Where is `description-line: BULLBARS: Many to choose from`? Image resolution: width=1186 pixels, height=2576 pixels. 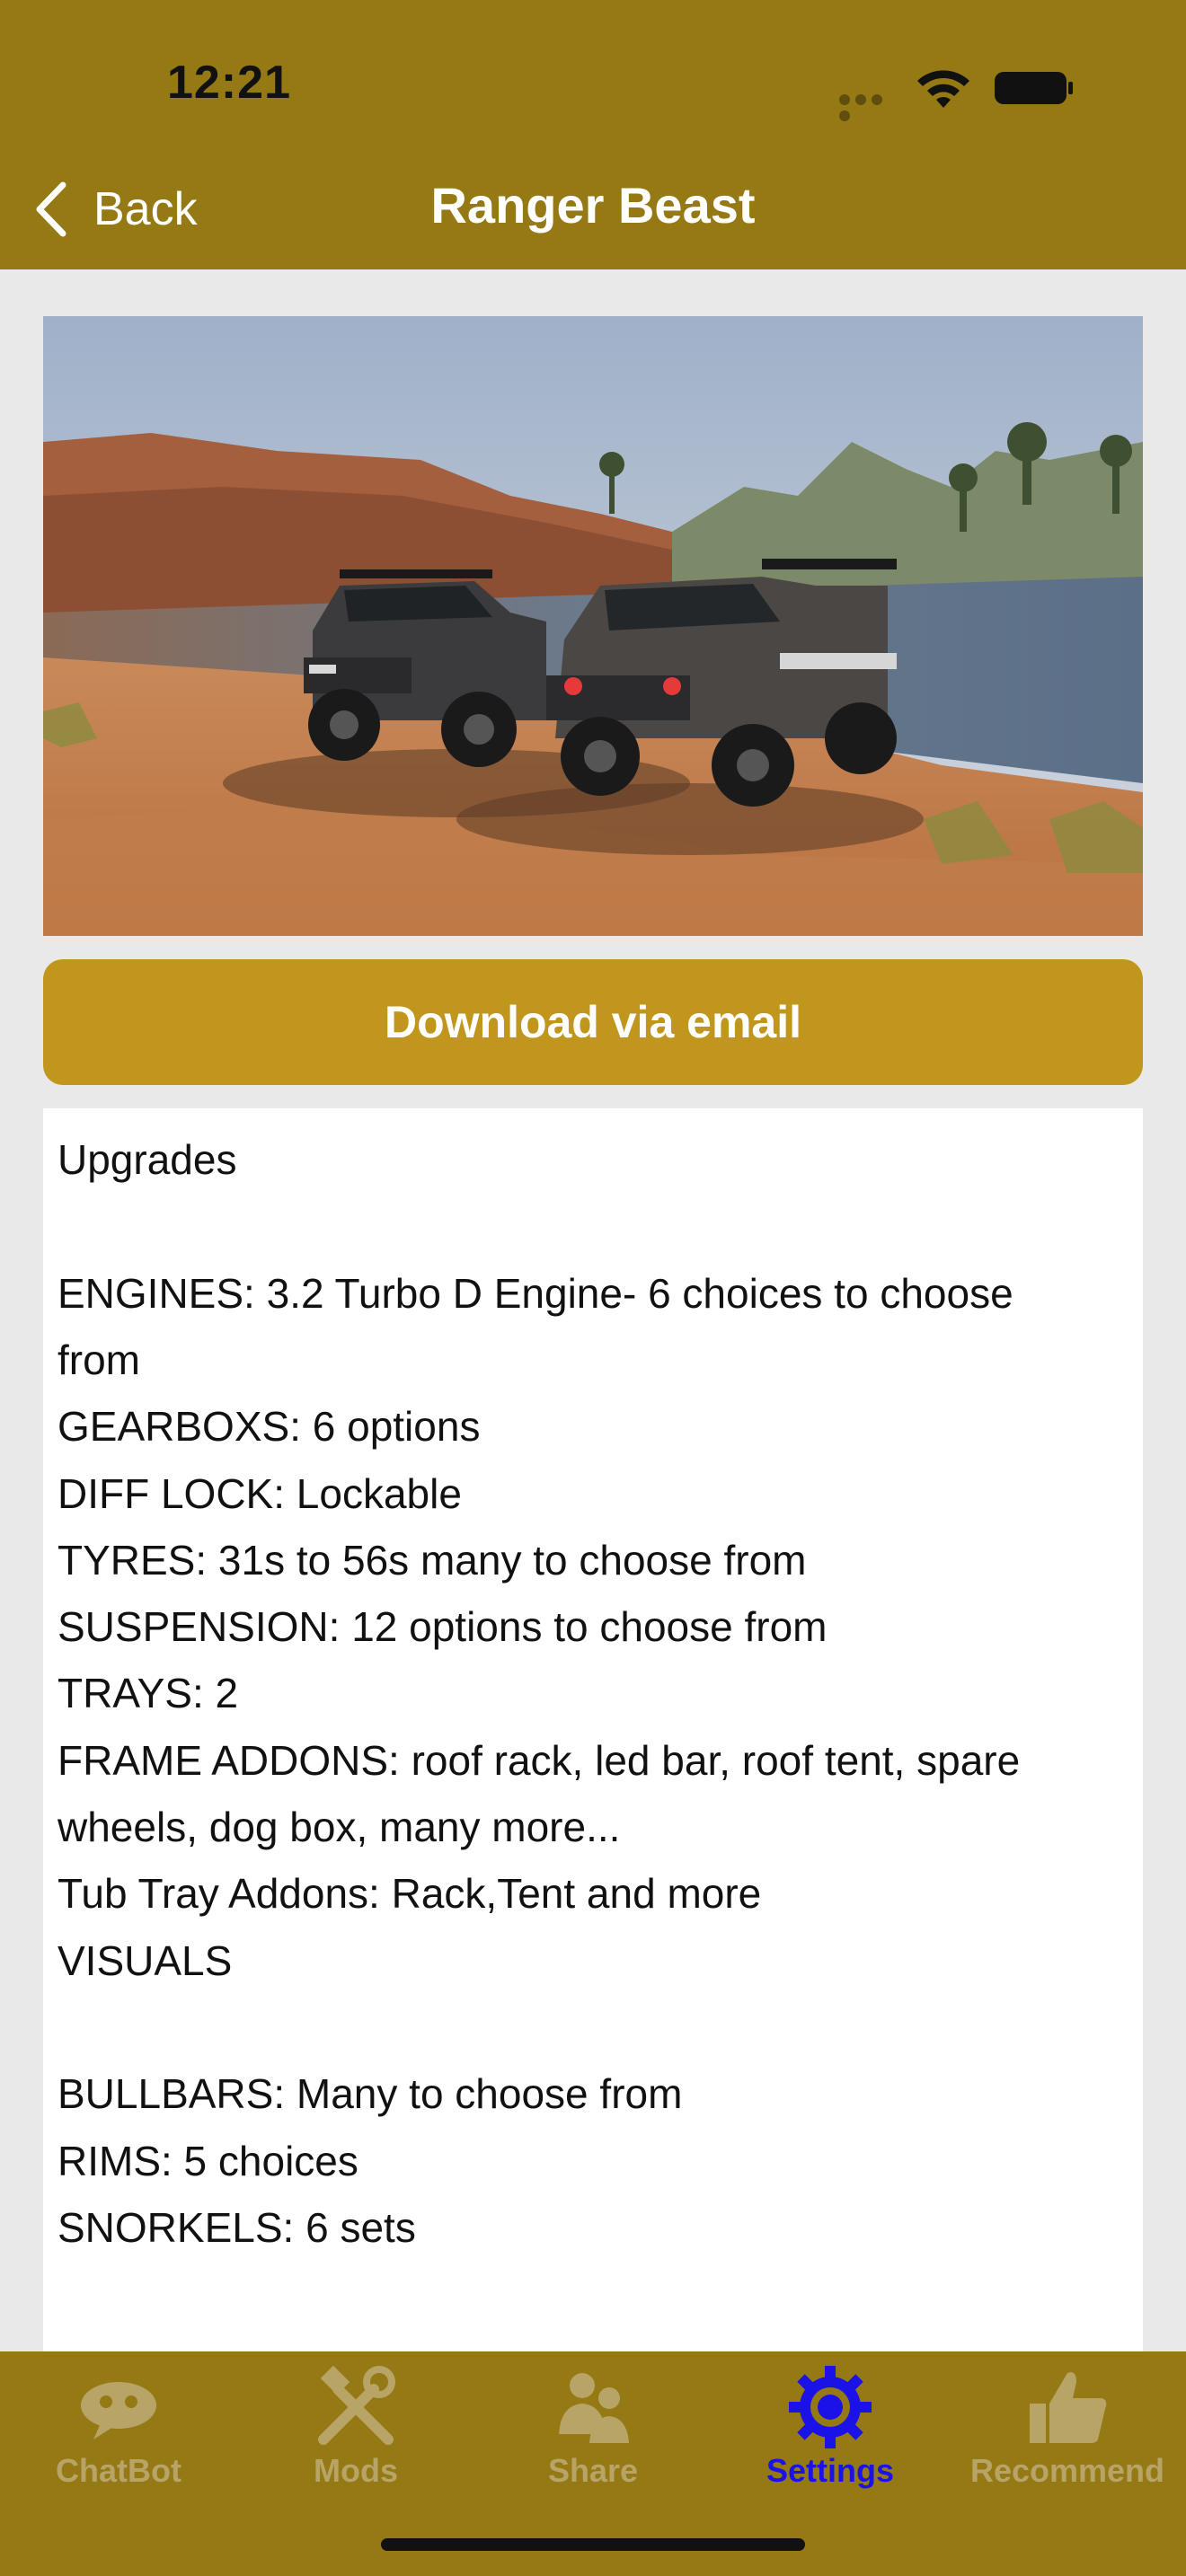
description-line: BULLBARS: Many to choose from is located at coordinates (370, 2094).